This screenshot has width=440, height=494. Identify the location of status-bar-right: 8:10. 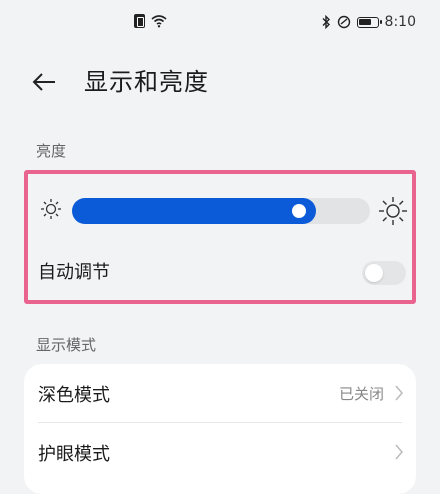
(368, 22).